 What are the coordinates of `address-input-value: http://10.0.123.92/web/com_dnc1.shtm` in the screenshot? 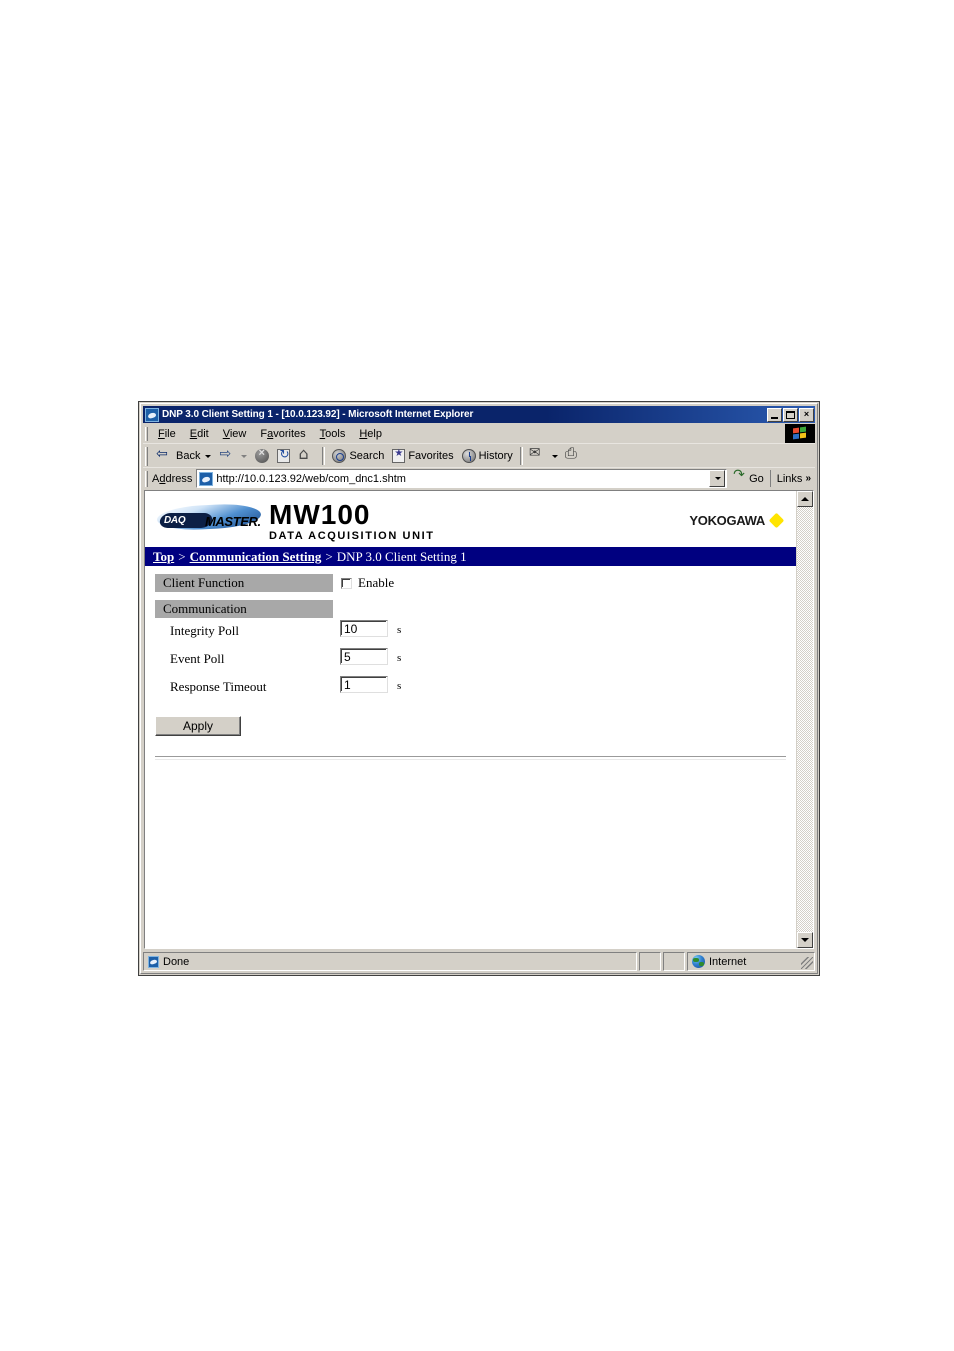 It's located at (311, 478).